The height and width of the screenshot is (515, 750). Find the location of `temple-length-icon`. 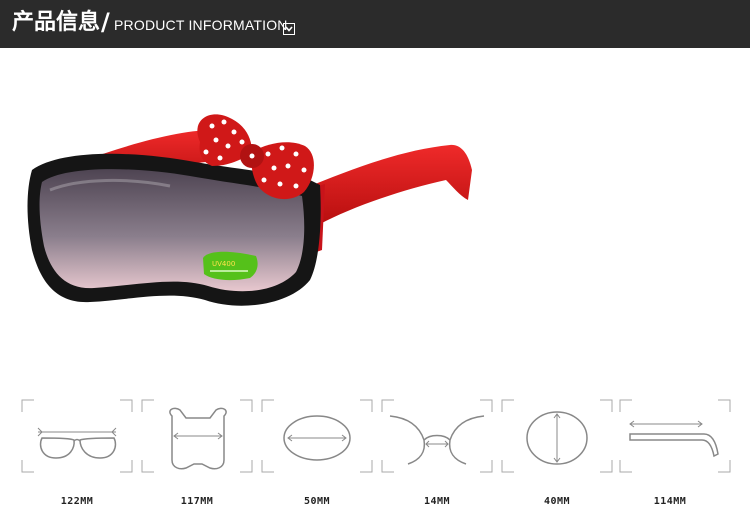

temple-length-icon is located at coordinates (675, 436).